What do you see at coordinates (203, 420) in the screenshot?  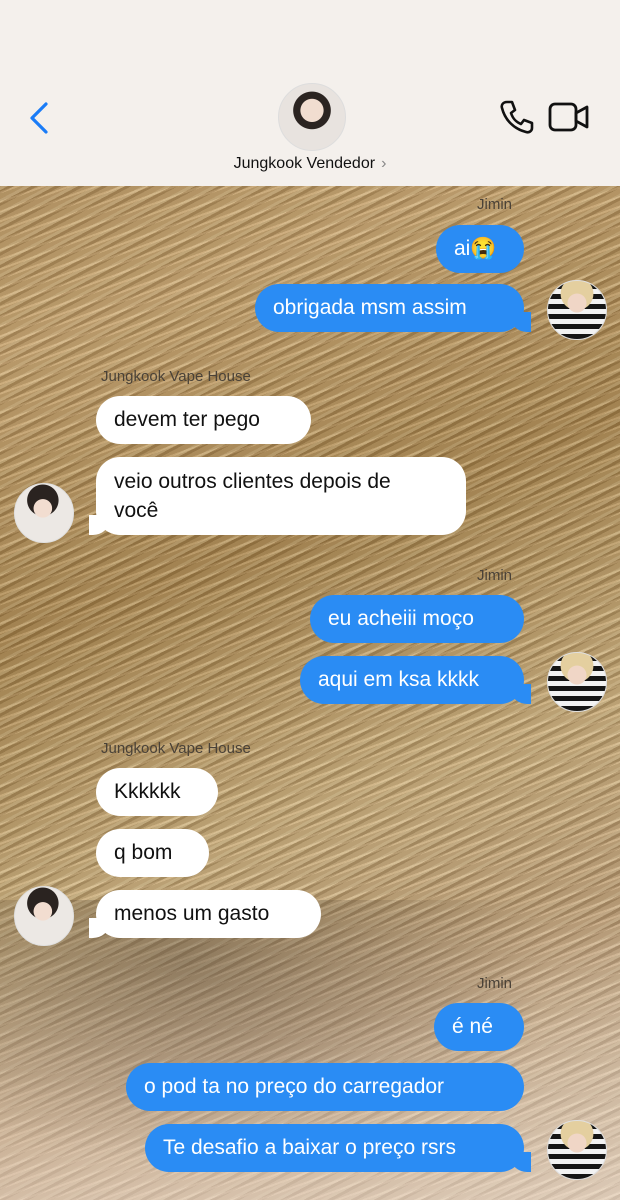 I see `message-bubble-incoming: devem ter pego` at bounding box center [203, 420].